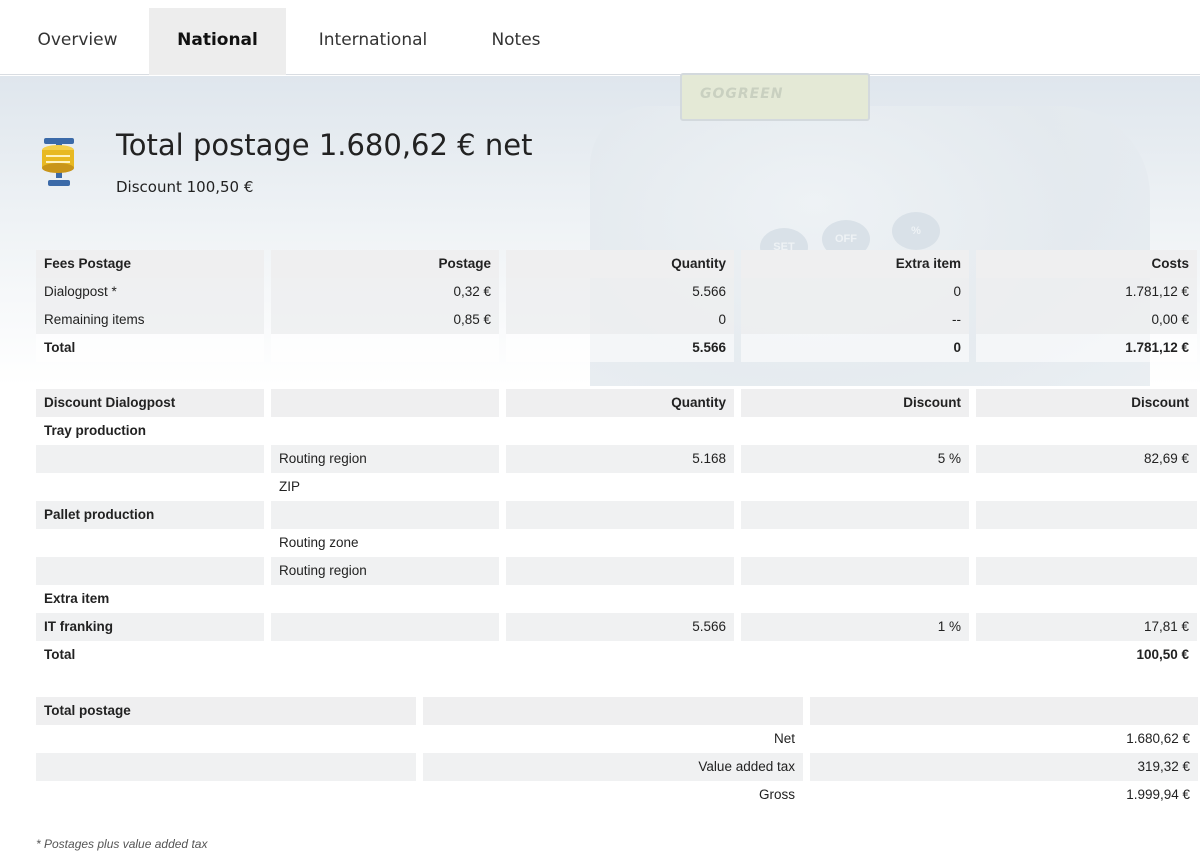 This screenshot has width=1200, height=866. What do you see at coordinates (855, 459) in the screenshot?
I see `table-cell: 5 %` at bounding box center [855, 459].